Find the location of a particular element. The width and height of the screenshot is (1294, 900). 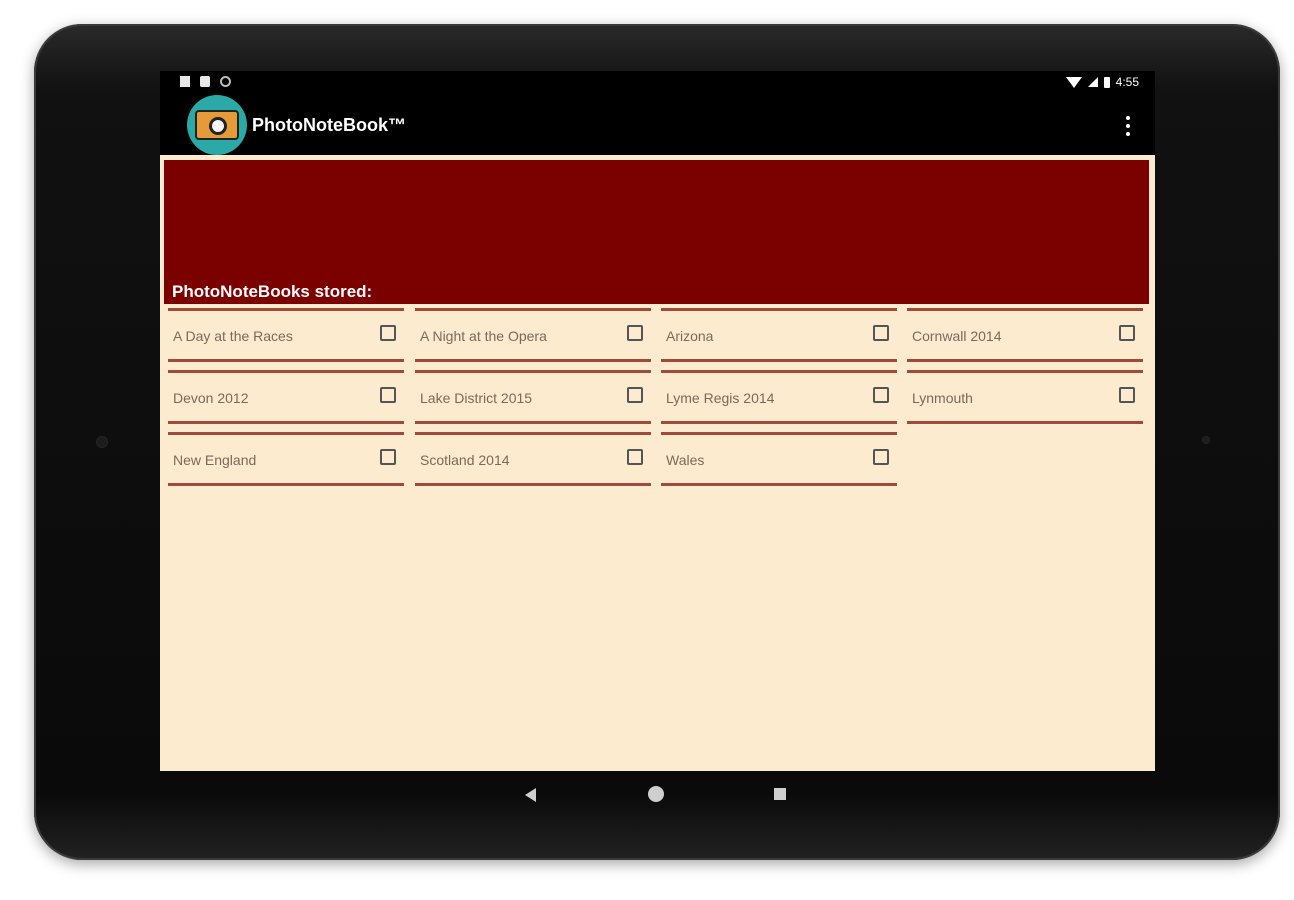

battery-icon is located at coordinates (1106, 82).